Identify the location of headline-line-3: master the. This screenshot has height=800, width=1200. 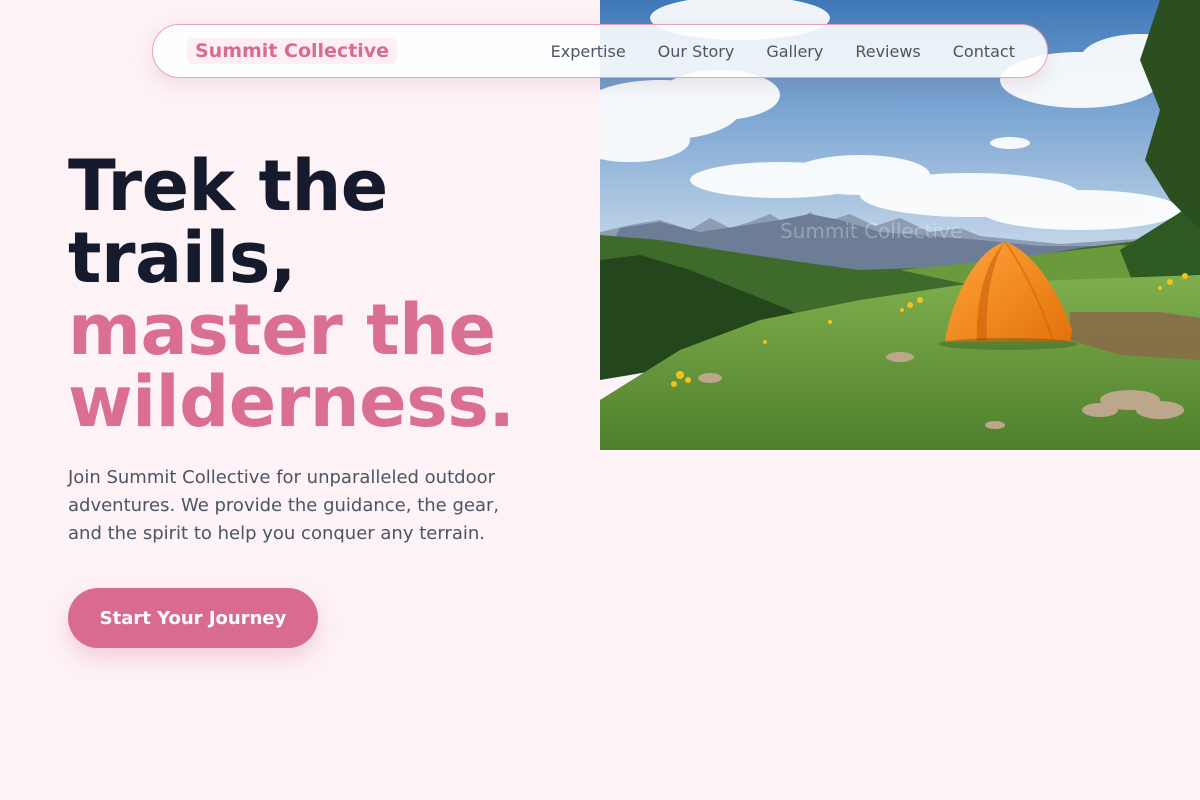
(282, 330).